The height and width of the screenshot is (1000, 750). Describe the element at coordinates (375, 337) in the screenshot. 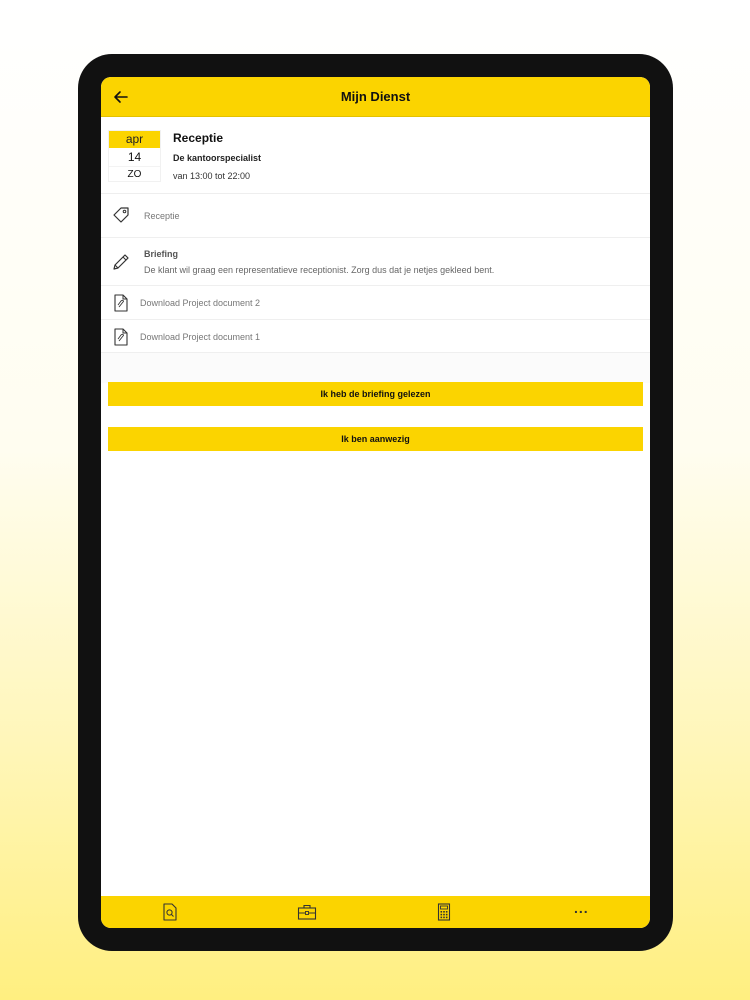

I see `document-row: Download Project document 1` at that location.